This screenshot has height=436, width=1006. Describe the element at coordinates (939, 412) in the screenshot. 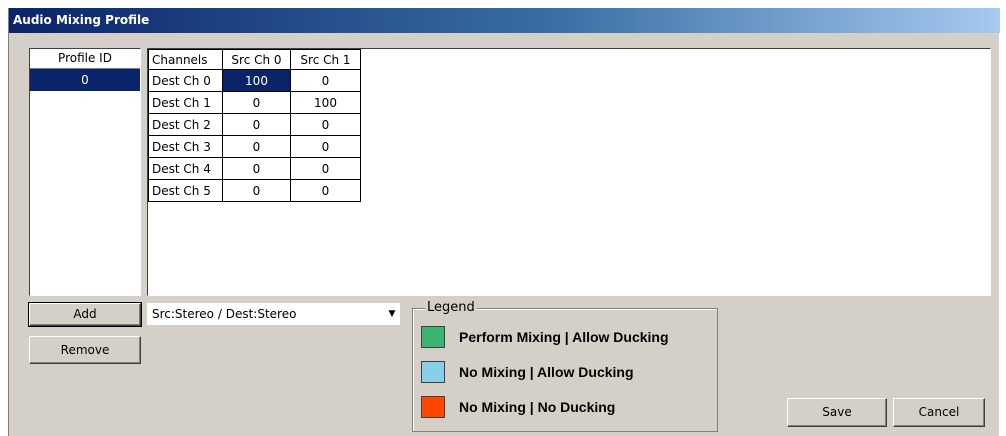

I see `cancel-button: Cancel` at that location.